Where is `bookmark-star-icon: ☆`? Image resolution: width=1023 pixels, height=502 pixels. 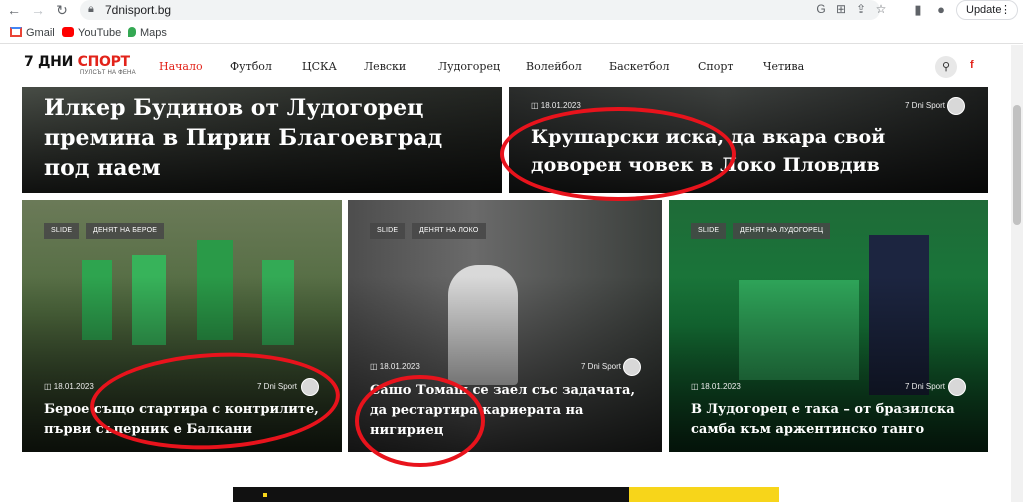 bookmark-star-icon: ☆ is located at coordinates (881, 9).